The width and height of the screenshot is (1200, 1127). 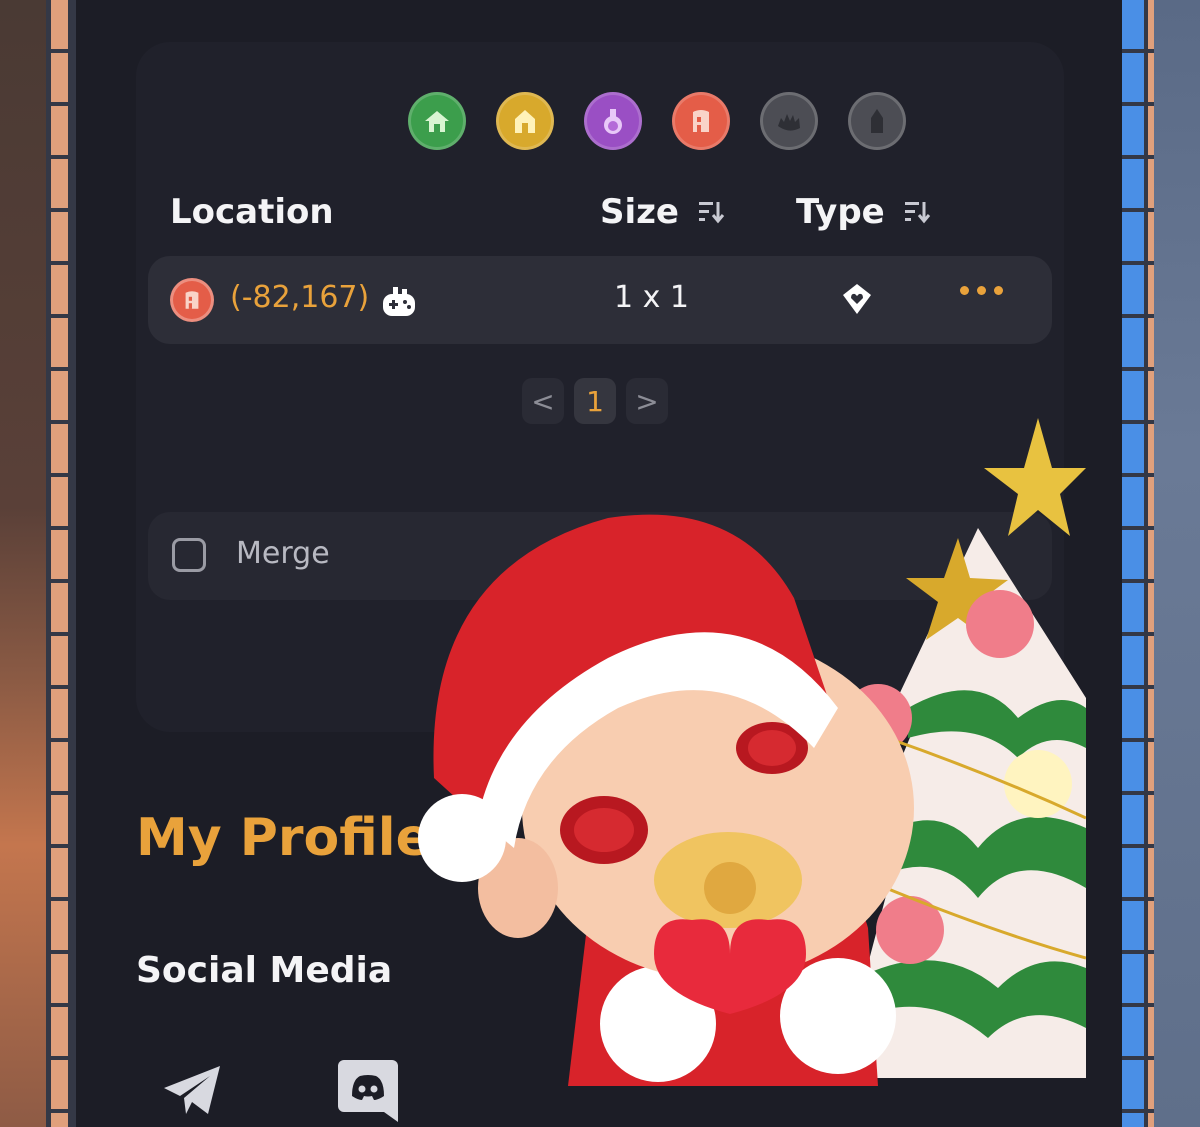 I want to click on my-profile-title: My Profile, so click(x=283, y=838).